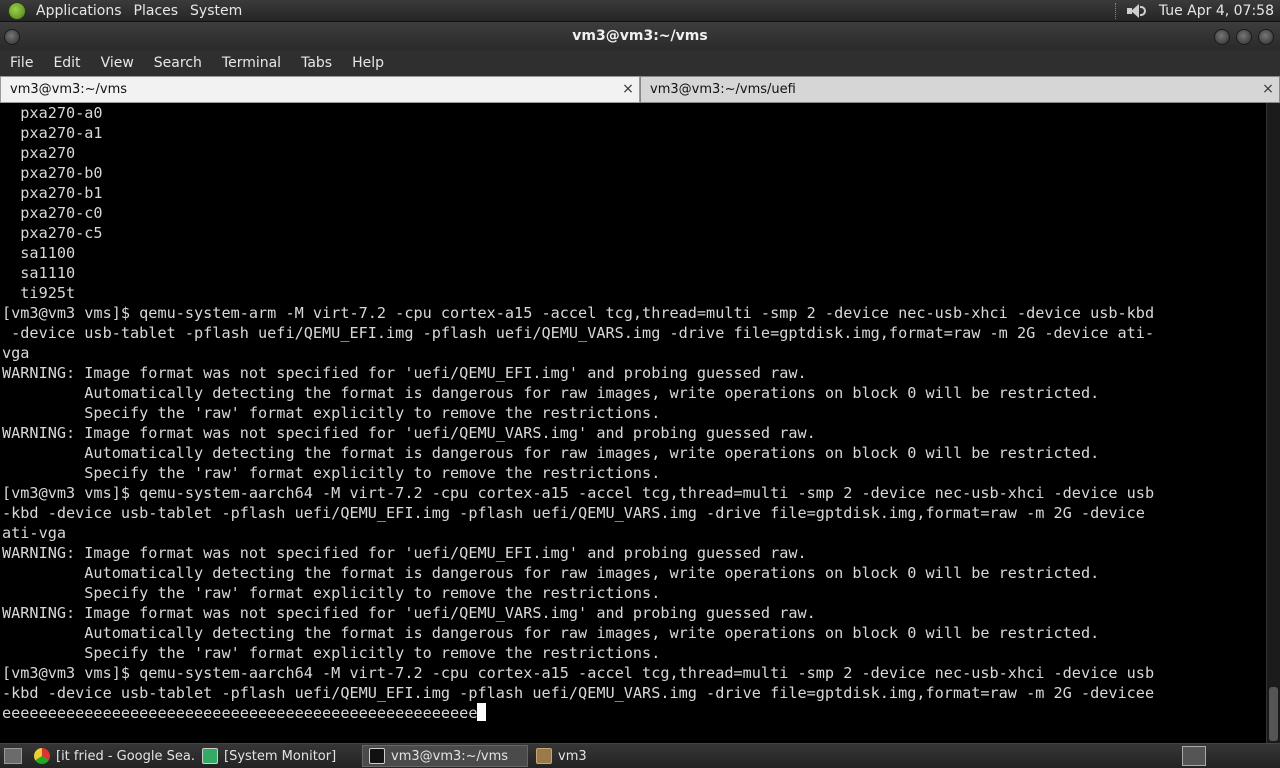  Describe the element at coordinates (572, 756) in the screenshot. I see `task-label: vm3` at that location.